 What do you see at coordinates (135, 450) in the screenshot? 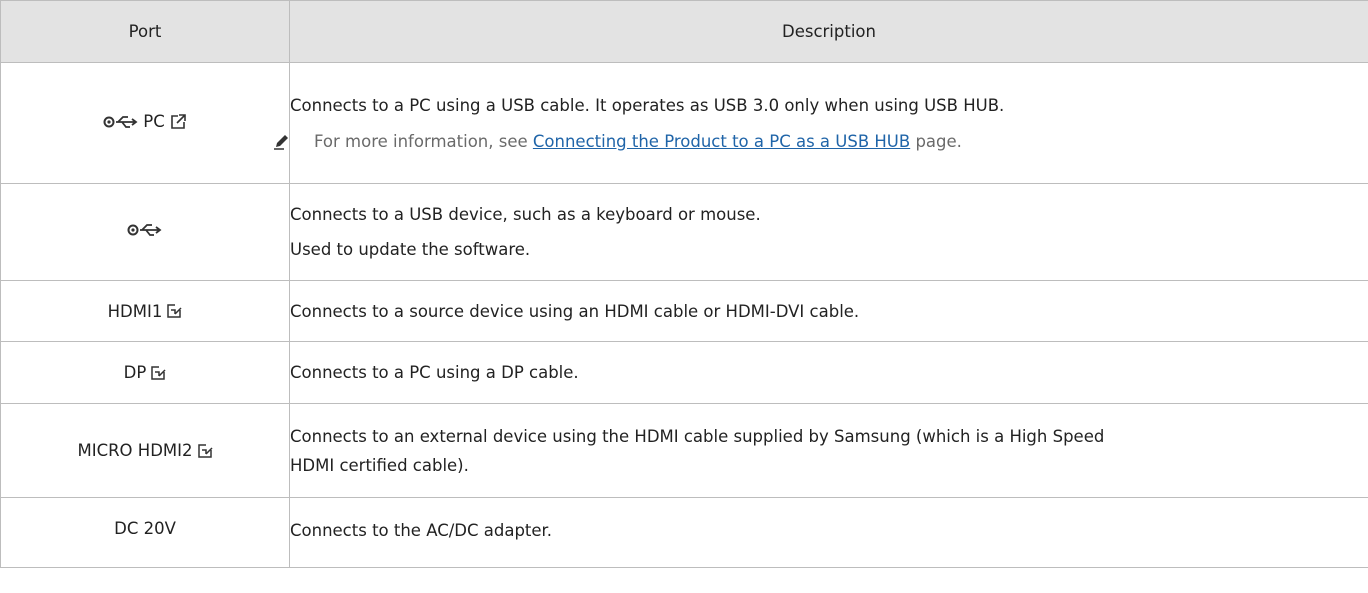
I see `port-label: MICRO HDMI2` at bounding box center [135, 450].